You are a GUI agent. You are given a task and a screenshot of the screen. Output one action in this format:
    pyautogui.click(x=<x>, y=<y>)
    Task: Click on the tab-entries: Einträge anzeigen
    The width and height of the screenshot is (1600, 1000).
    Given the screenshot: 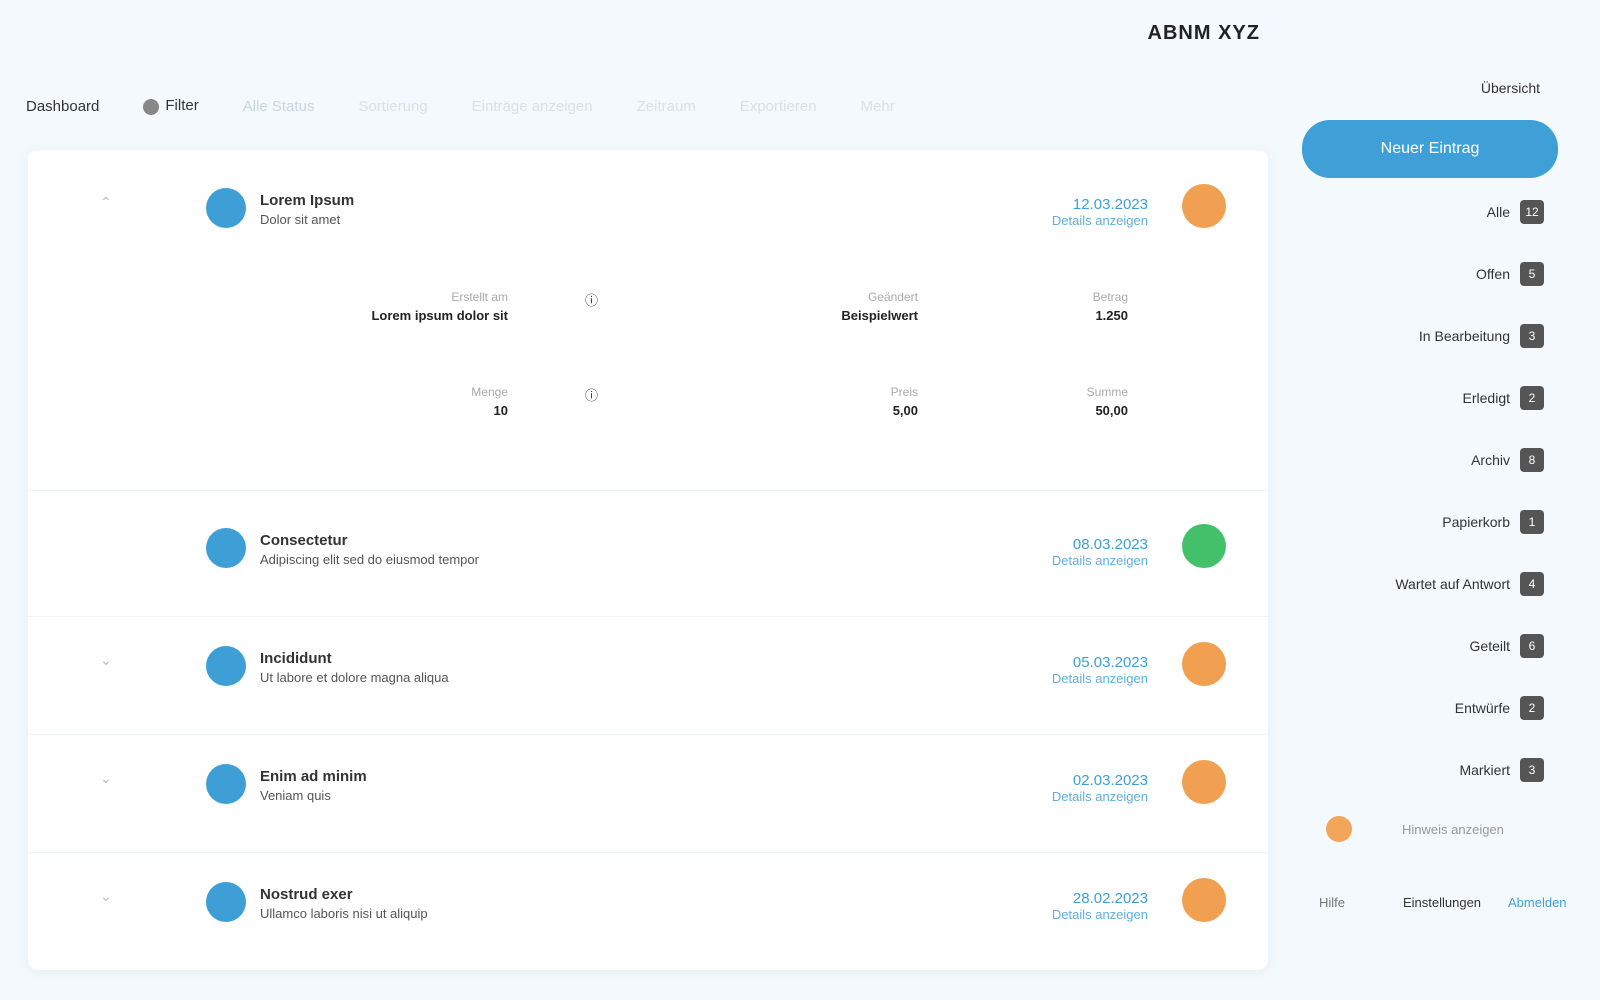 What is the action you would take?
    pyautogui.click(x=532, y=106)
    